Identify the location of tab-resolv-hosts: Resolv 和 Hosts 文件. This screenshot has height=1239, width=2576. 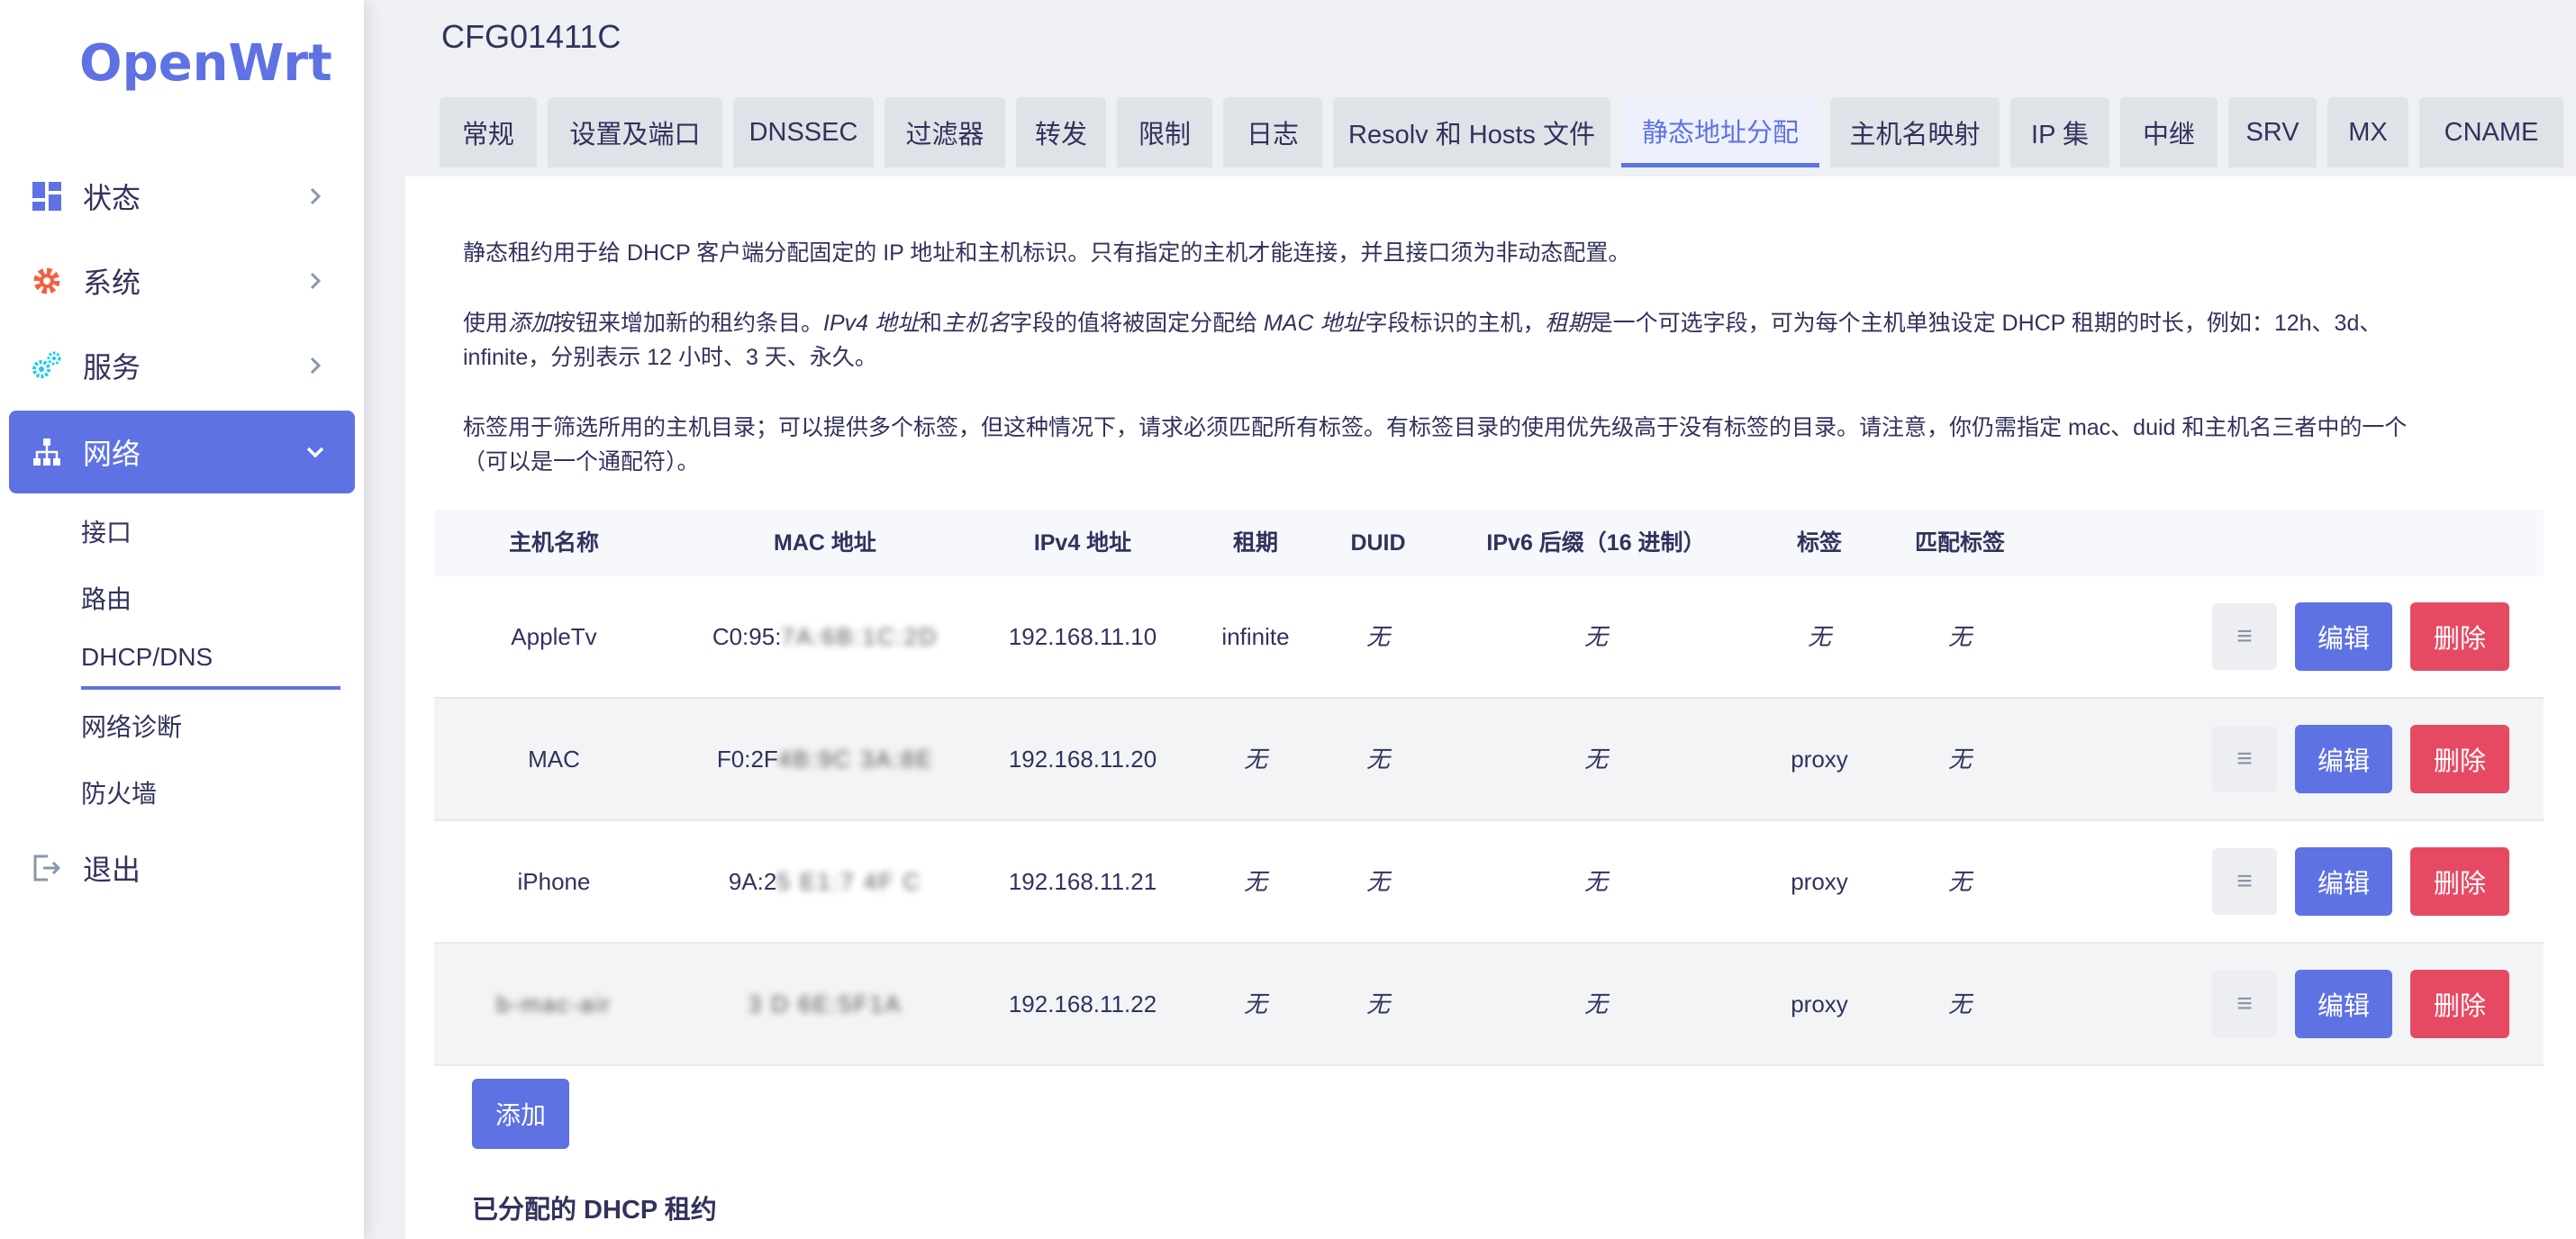
(1471, 132).